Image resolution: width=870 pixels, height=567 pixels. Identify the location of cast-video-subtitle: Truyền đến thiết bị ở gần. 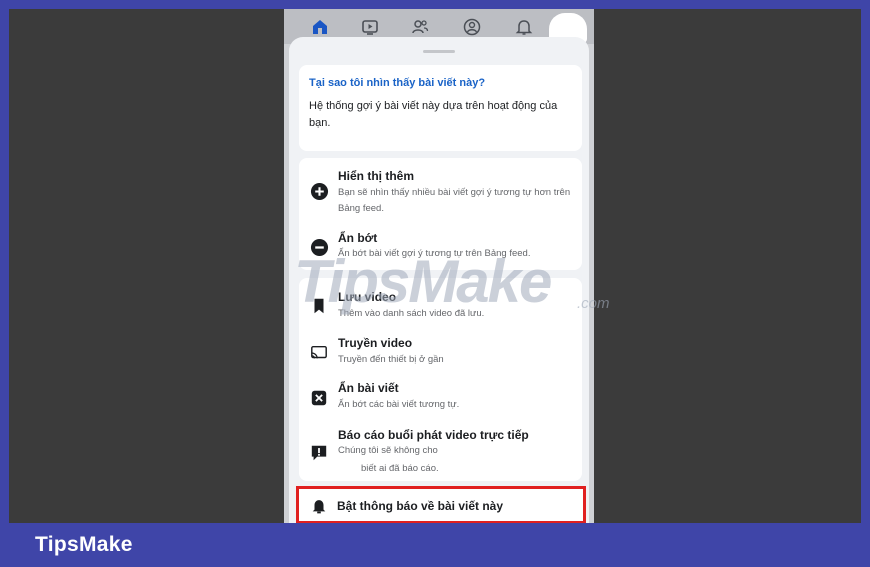
(391, 359).